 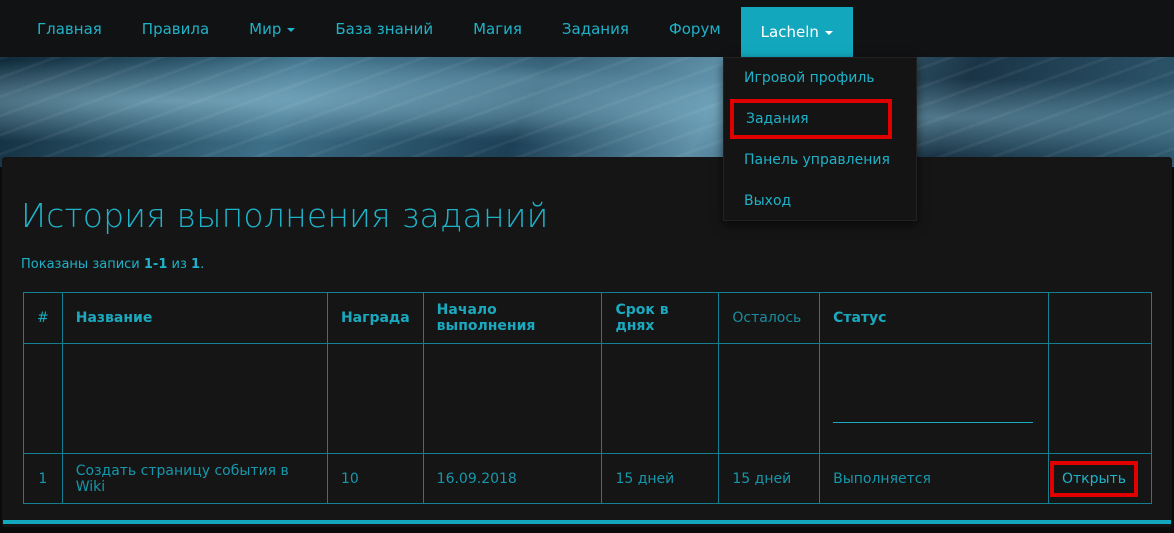 I want to click on menu-item-tasks: Задания, so click(x=811, y=119).